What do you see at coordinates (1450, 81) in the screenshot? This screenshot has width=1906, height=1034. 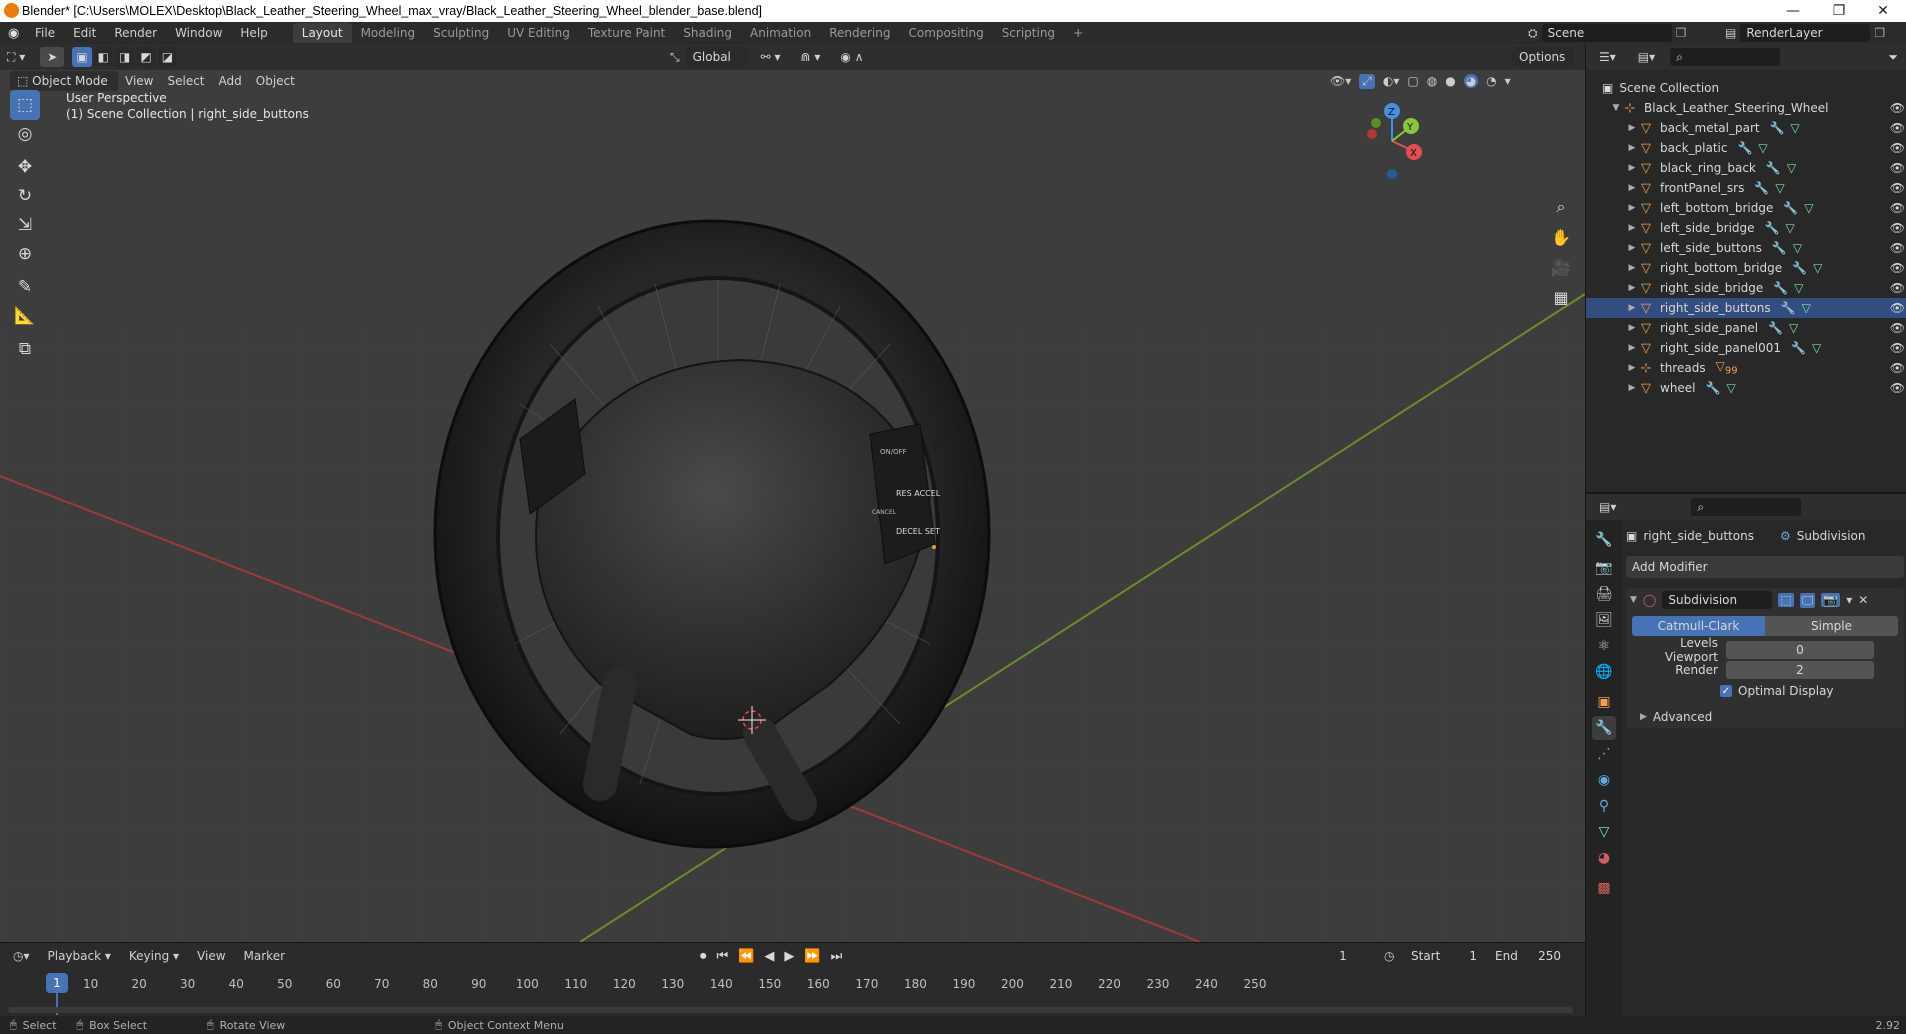 I see `shading-solid-icon: ●` at bounding box center [1450, 81].